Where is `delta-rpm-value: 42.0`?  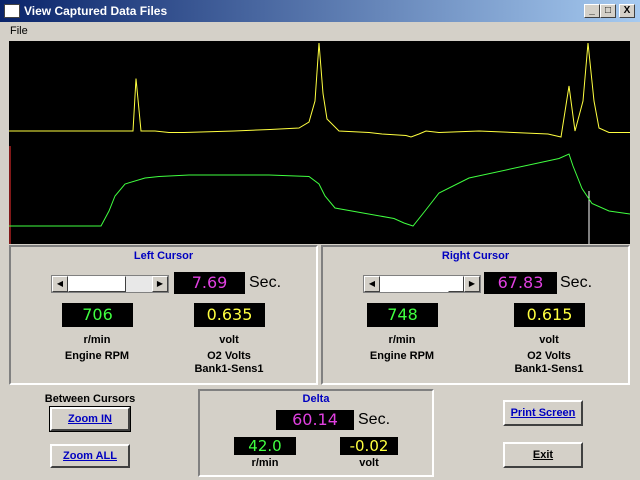
delta-rpm-value: 42.0 is located at coordinates (265, 446).